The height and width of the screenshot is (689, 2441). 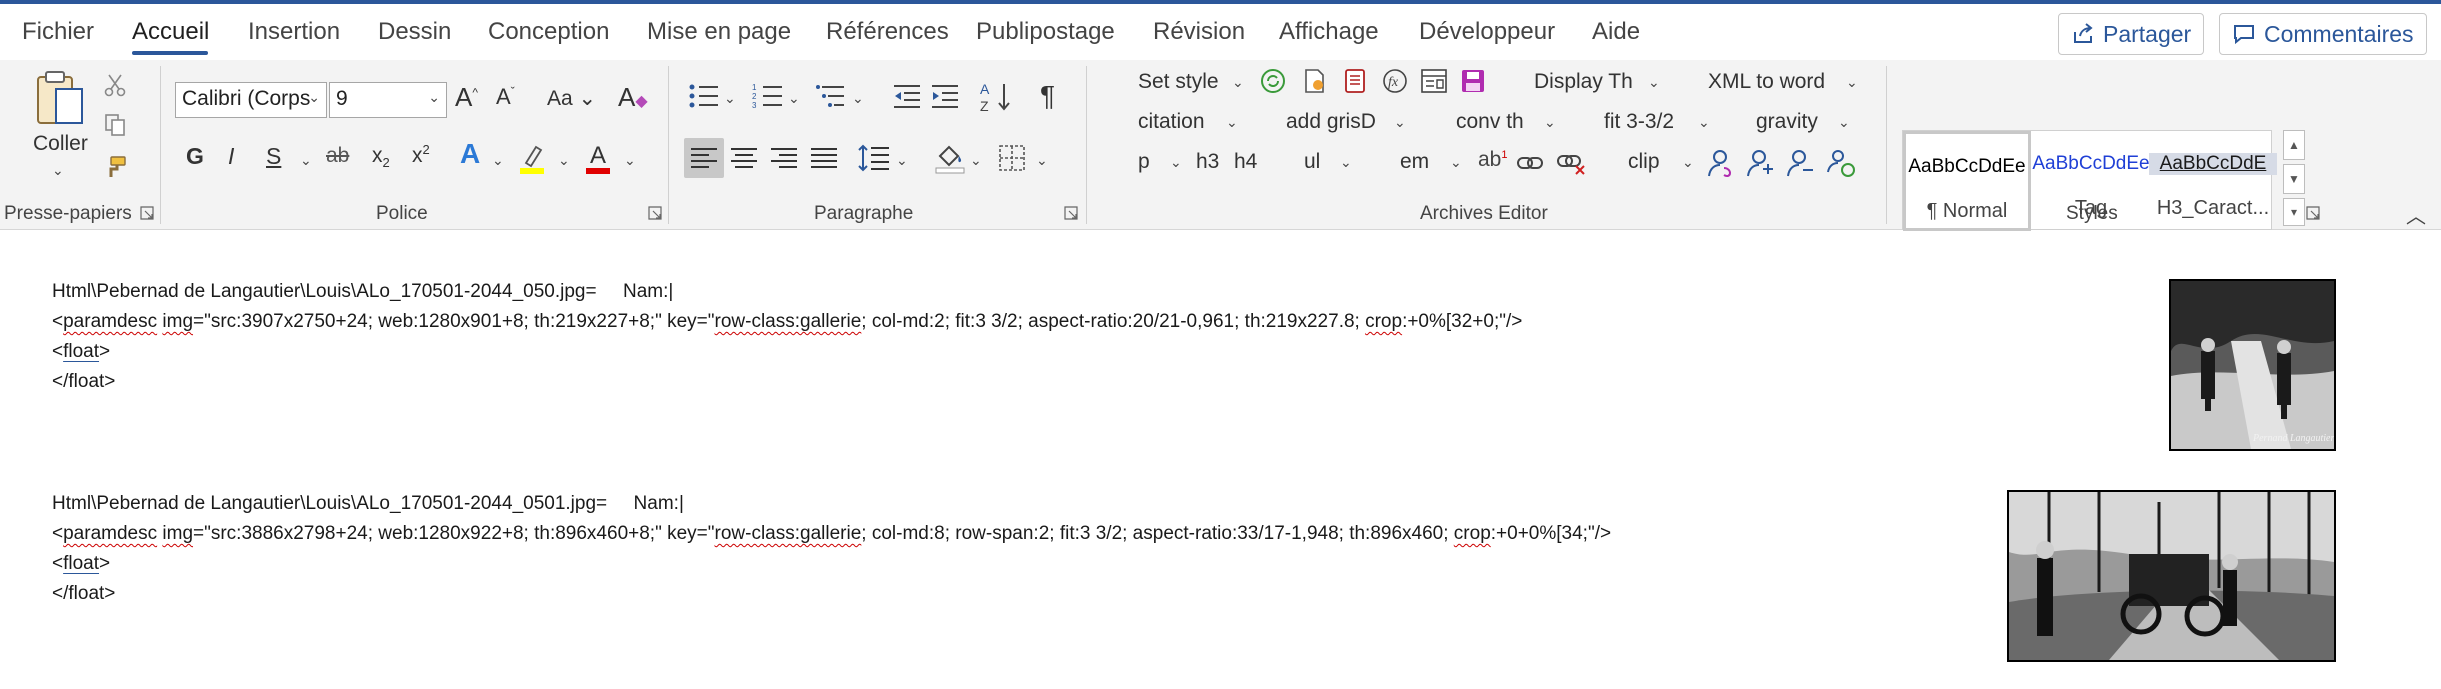 I want to click on numbering-dropdown-icon: ⌄, so click(x=794, y=98).